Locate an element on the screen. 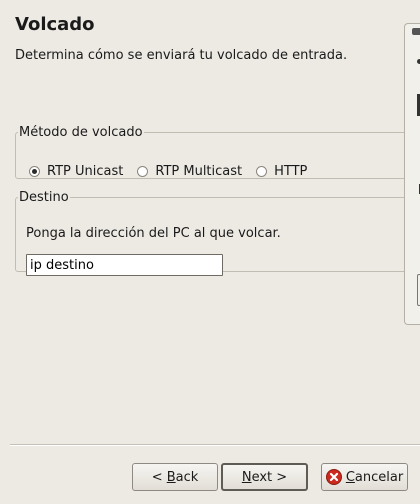 This screenshot has width=420, height=504. destination-instruction: Ponga la dirección del PC al que volcar. is located at coordinates (153, 233).